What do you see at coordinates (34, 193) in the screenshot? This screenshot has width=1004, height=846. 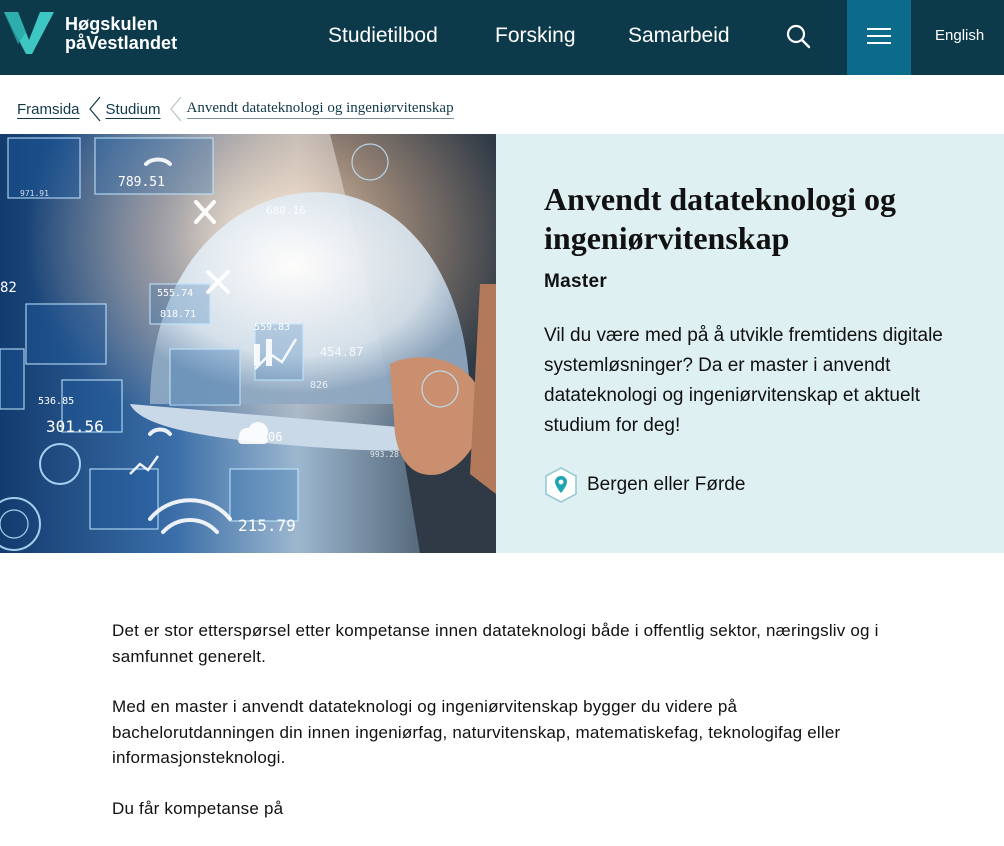 I see `hud-value: 971.91` at bounding box center [34, 193].